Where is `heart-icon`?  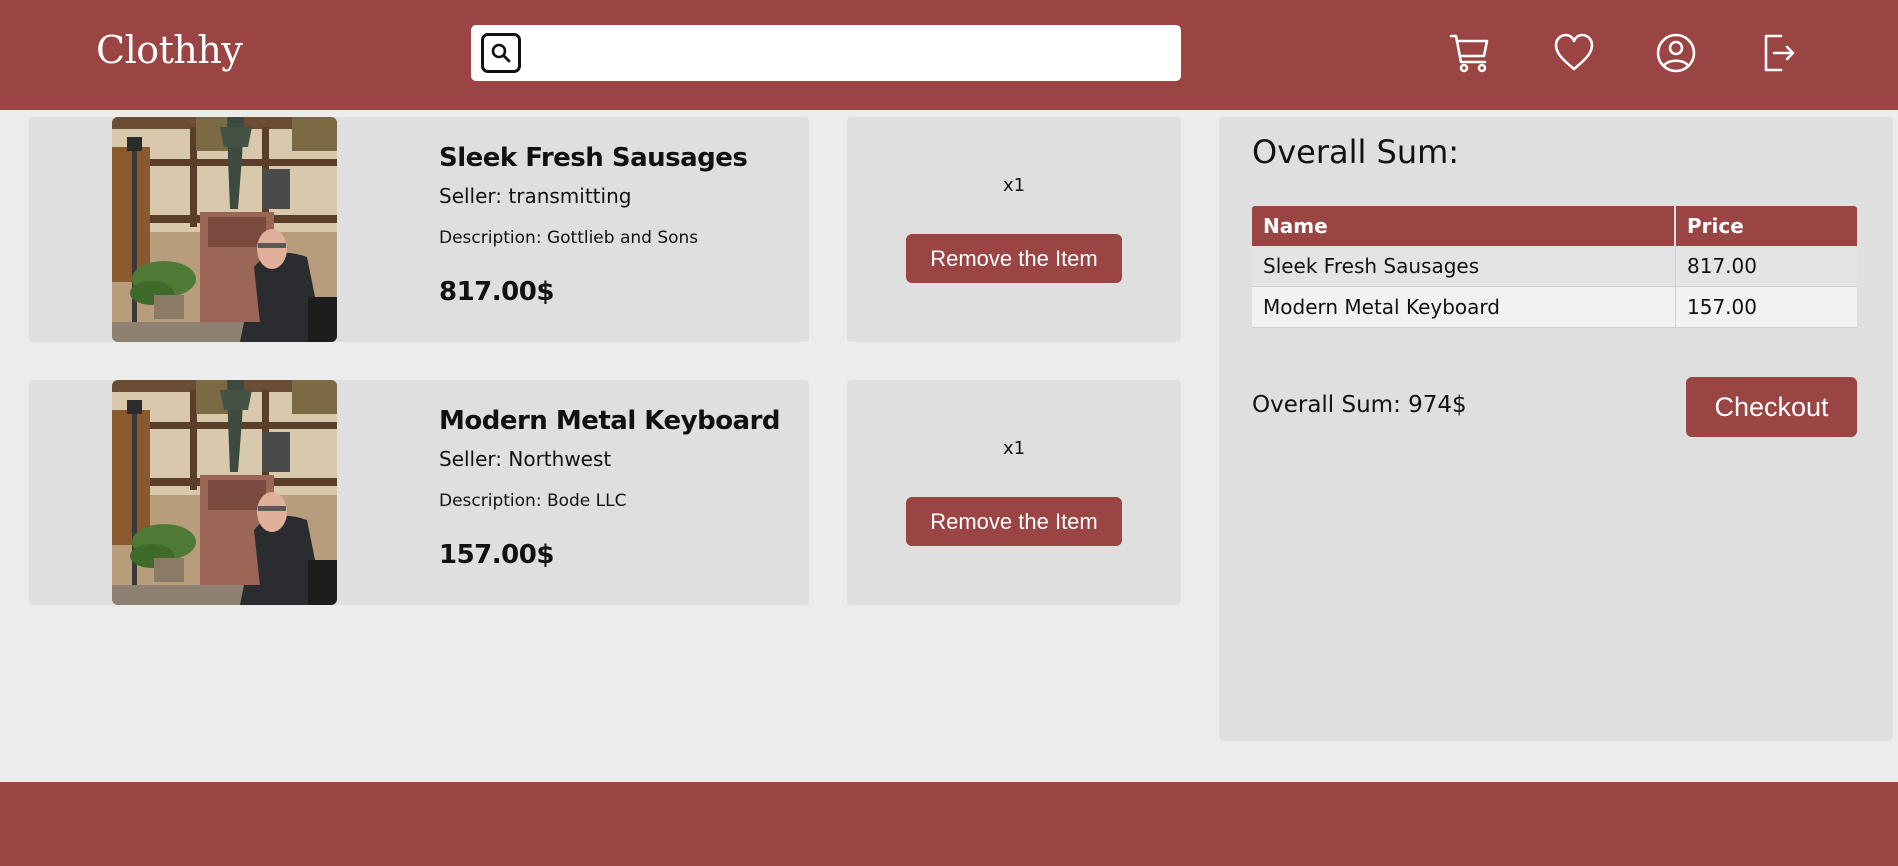
heart-icon is located at coordinates (1574, 53).